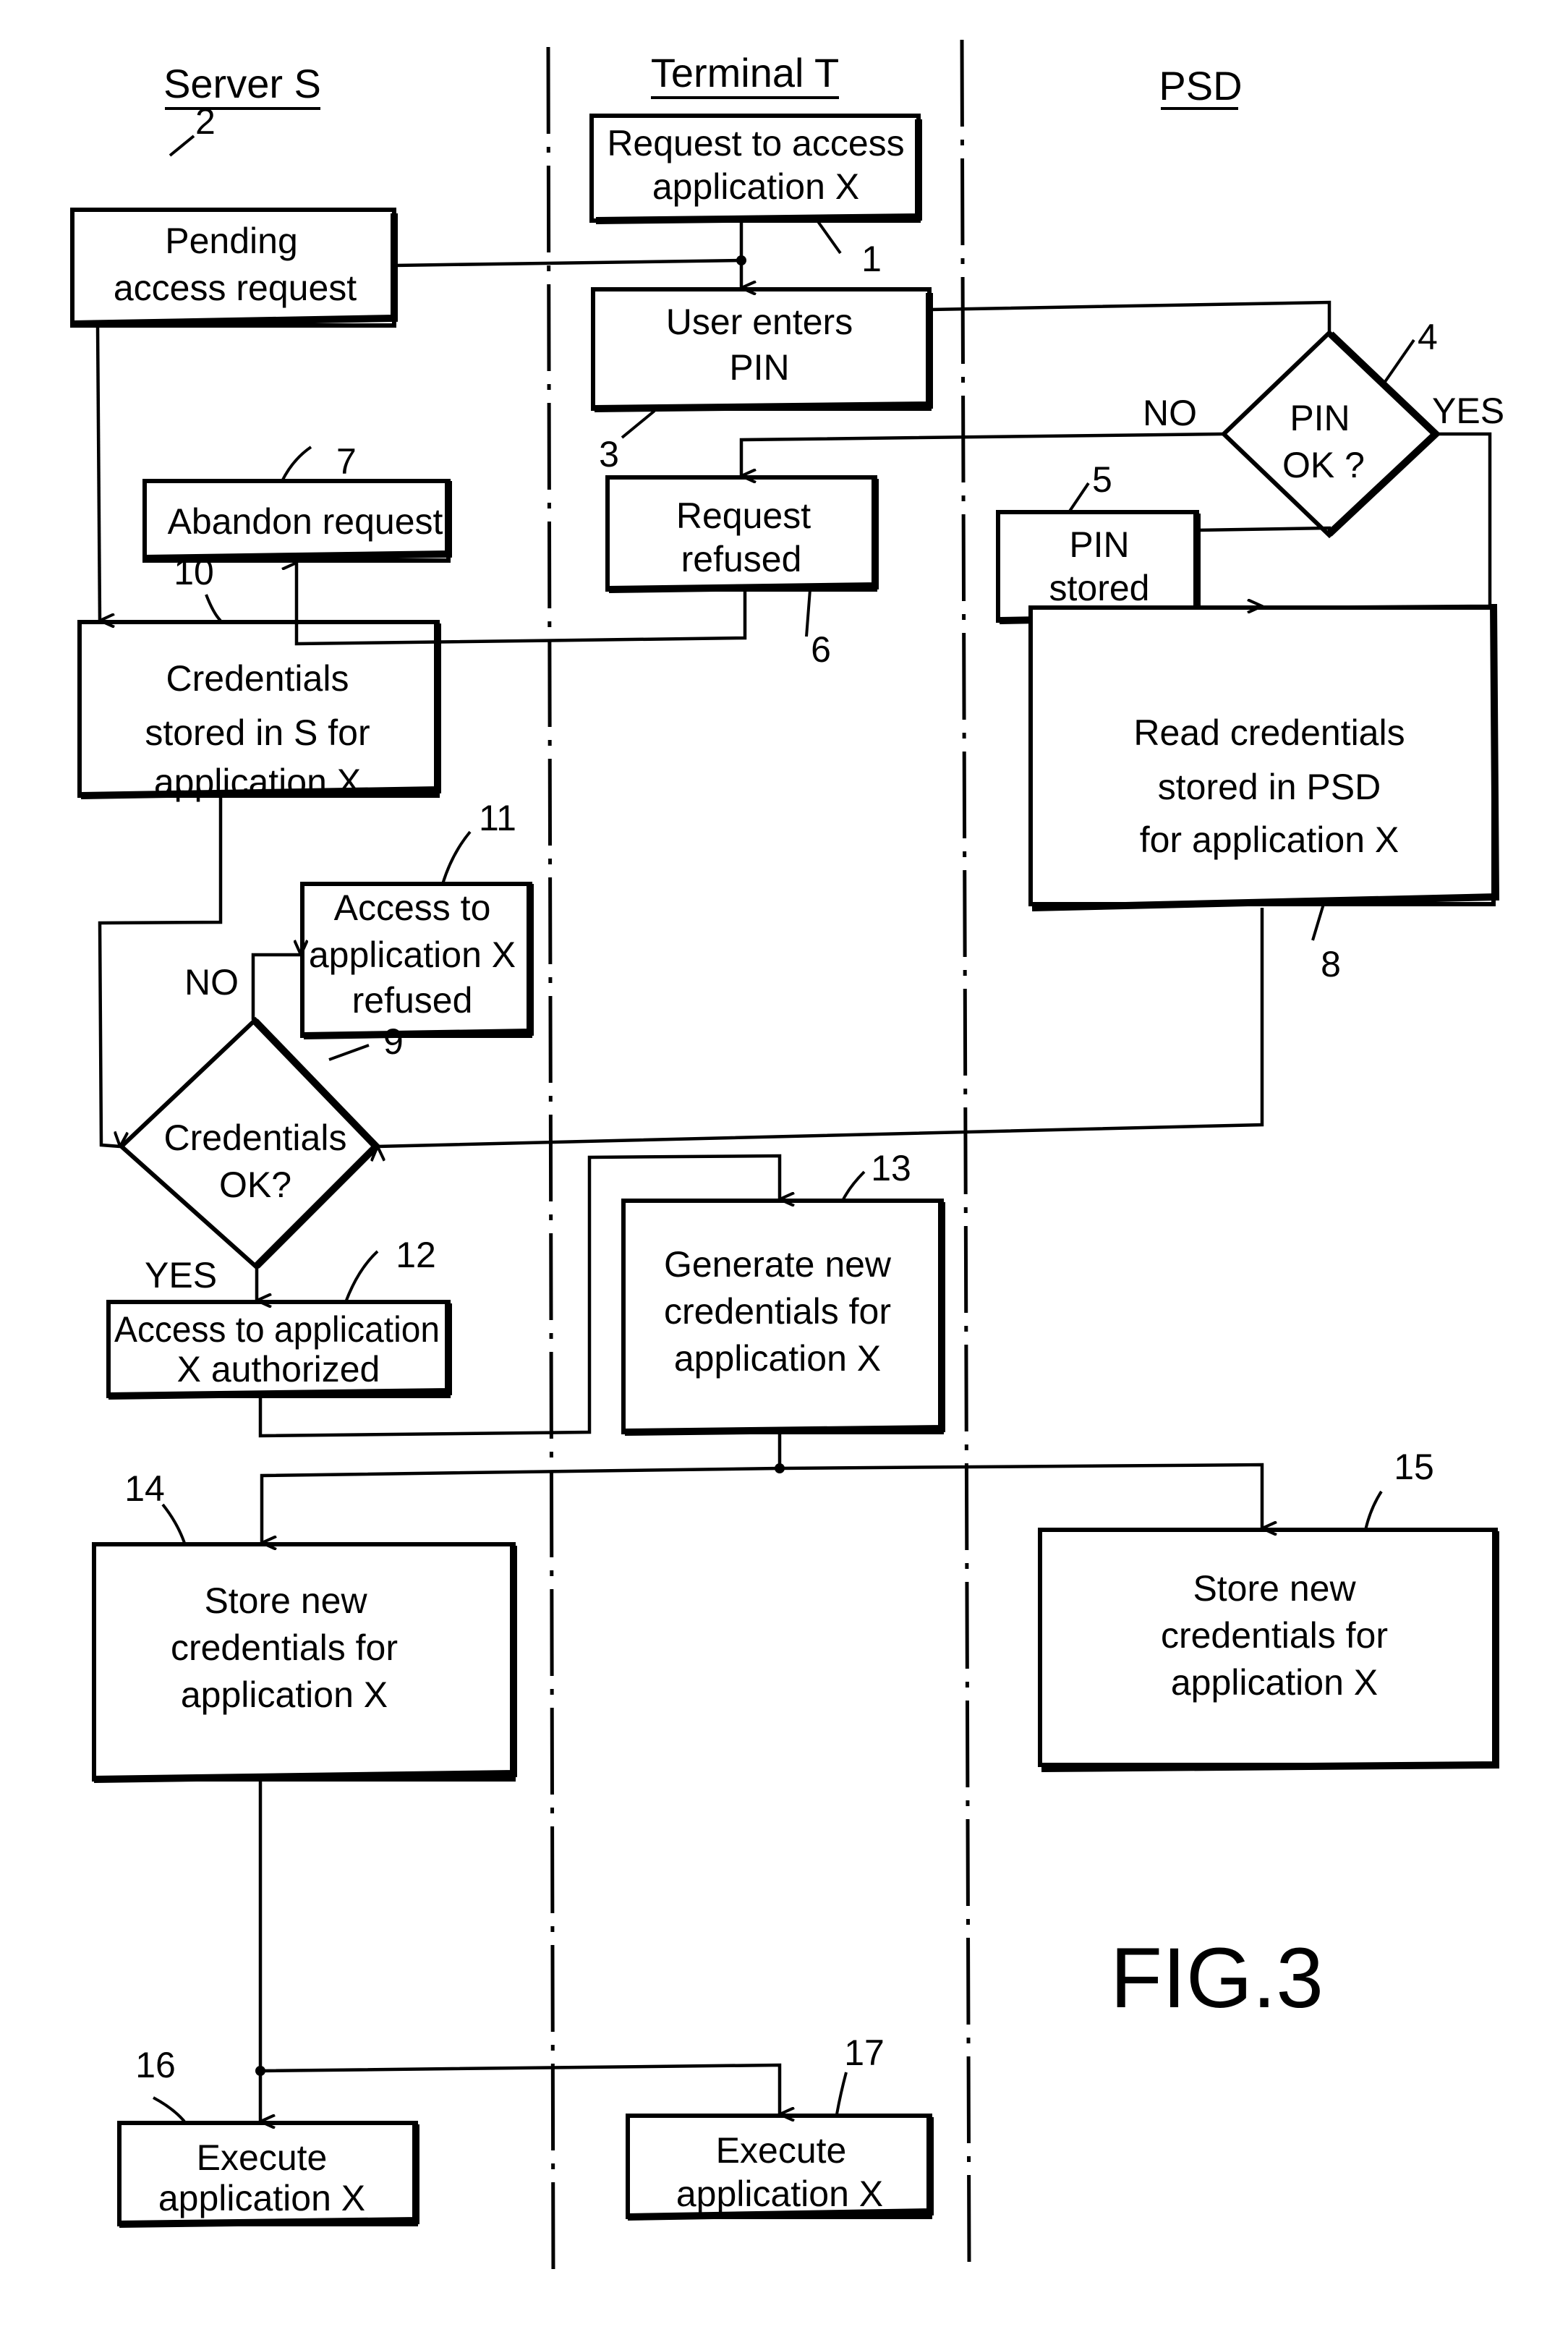 This screenshot has height=2345, width=1568. Describe the element at coordinates (865, 2053) in the screenshot. I see `svg-text: 17` at that location.